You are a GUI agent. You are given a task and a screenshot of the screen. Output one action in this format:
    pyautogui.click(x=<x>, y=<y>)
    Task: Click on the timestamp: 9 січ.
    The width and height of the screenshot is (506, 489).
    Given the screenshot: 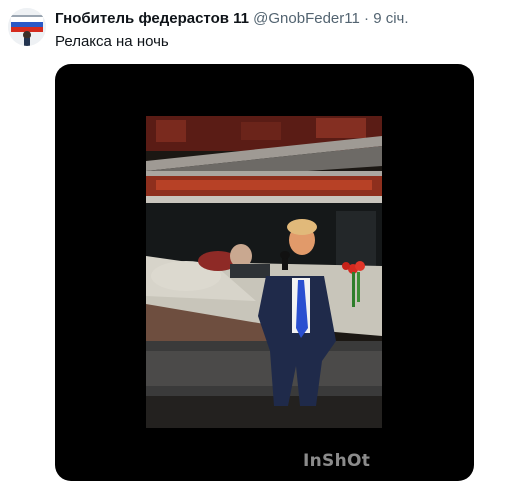 What is the action you would take?
    pyautogui.click(x=390, y=18)
    